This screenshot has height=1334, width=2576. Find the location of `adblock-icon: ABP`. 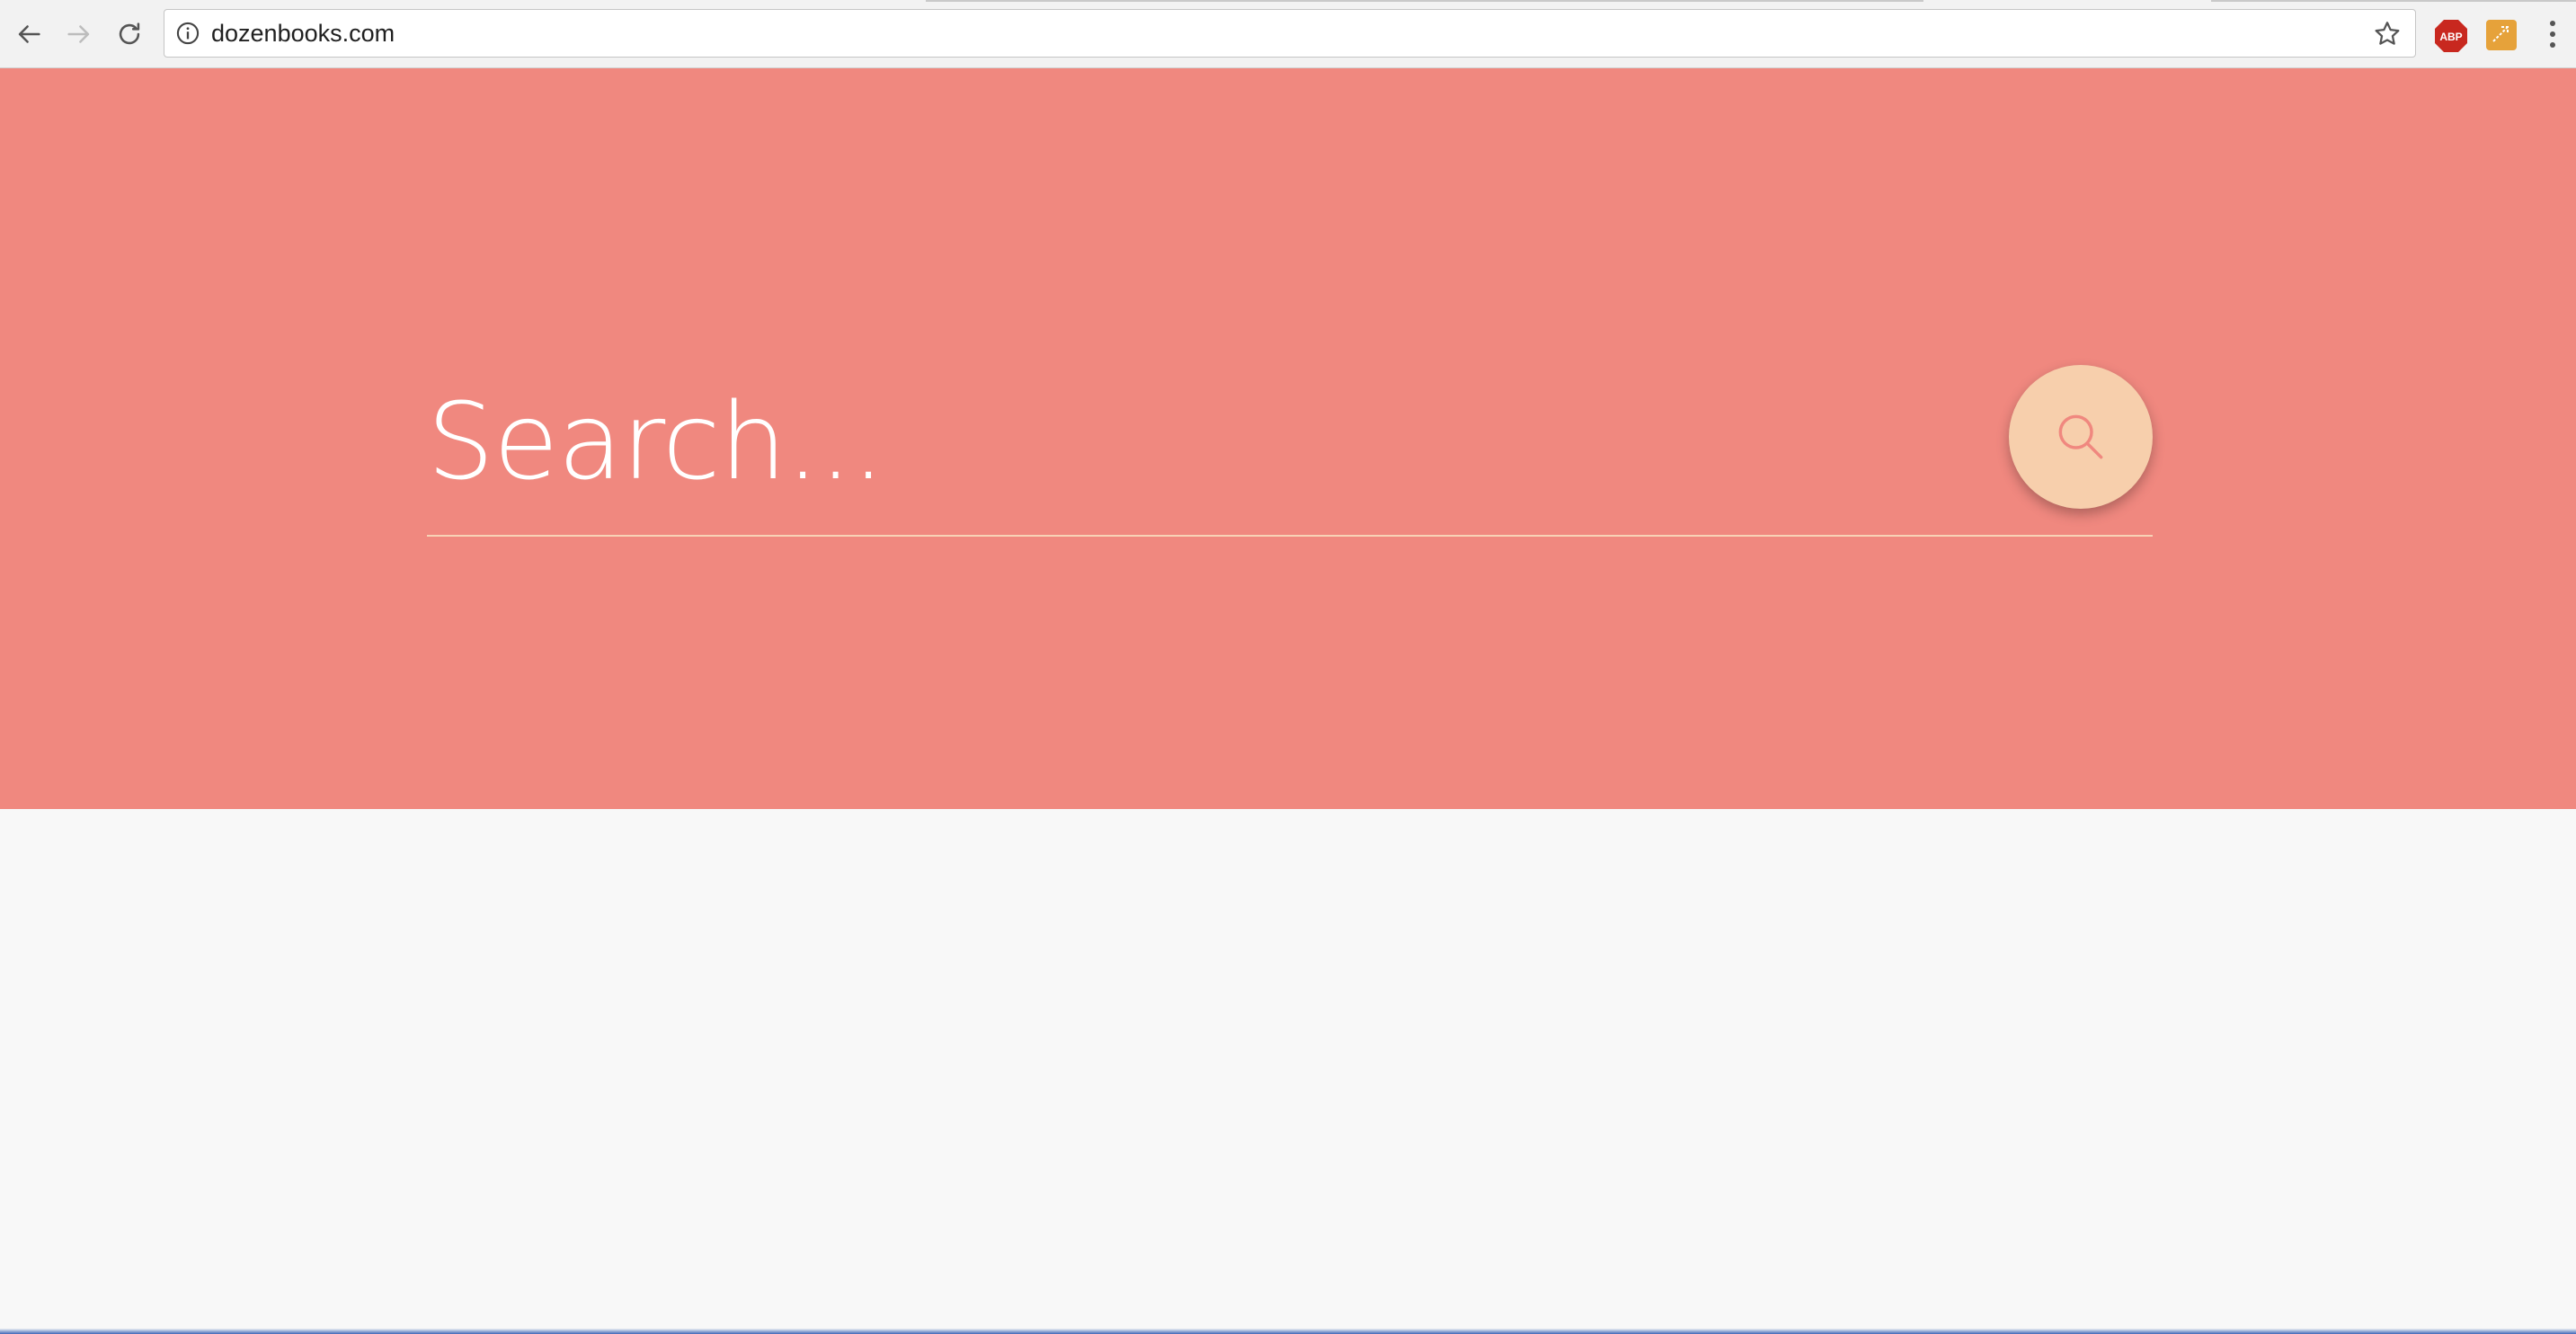

adblock-icon: ABP is located at coordinates (2451, 36).